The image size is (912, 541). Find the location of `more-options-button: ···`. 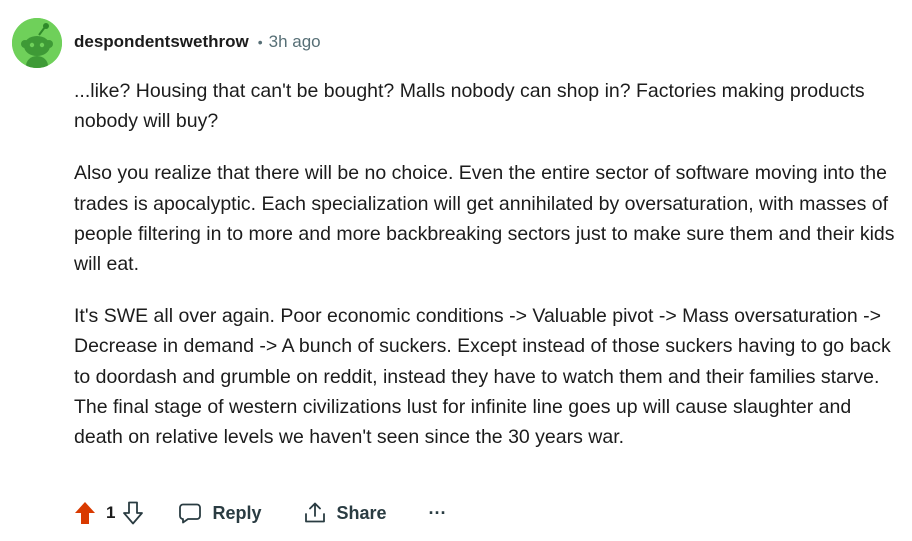

more-options-button: ··· is located at coordinates (438, 513).